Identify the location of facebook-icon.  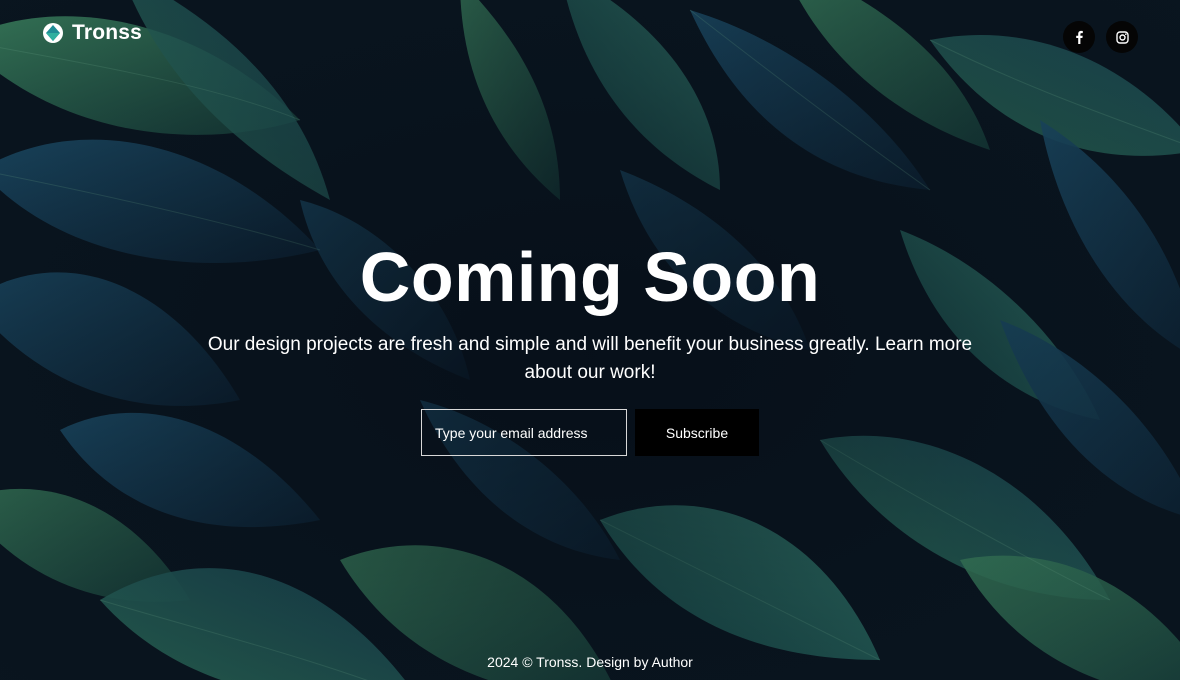
(1079, 37).